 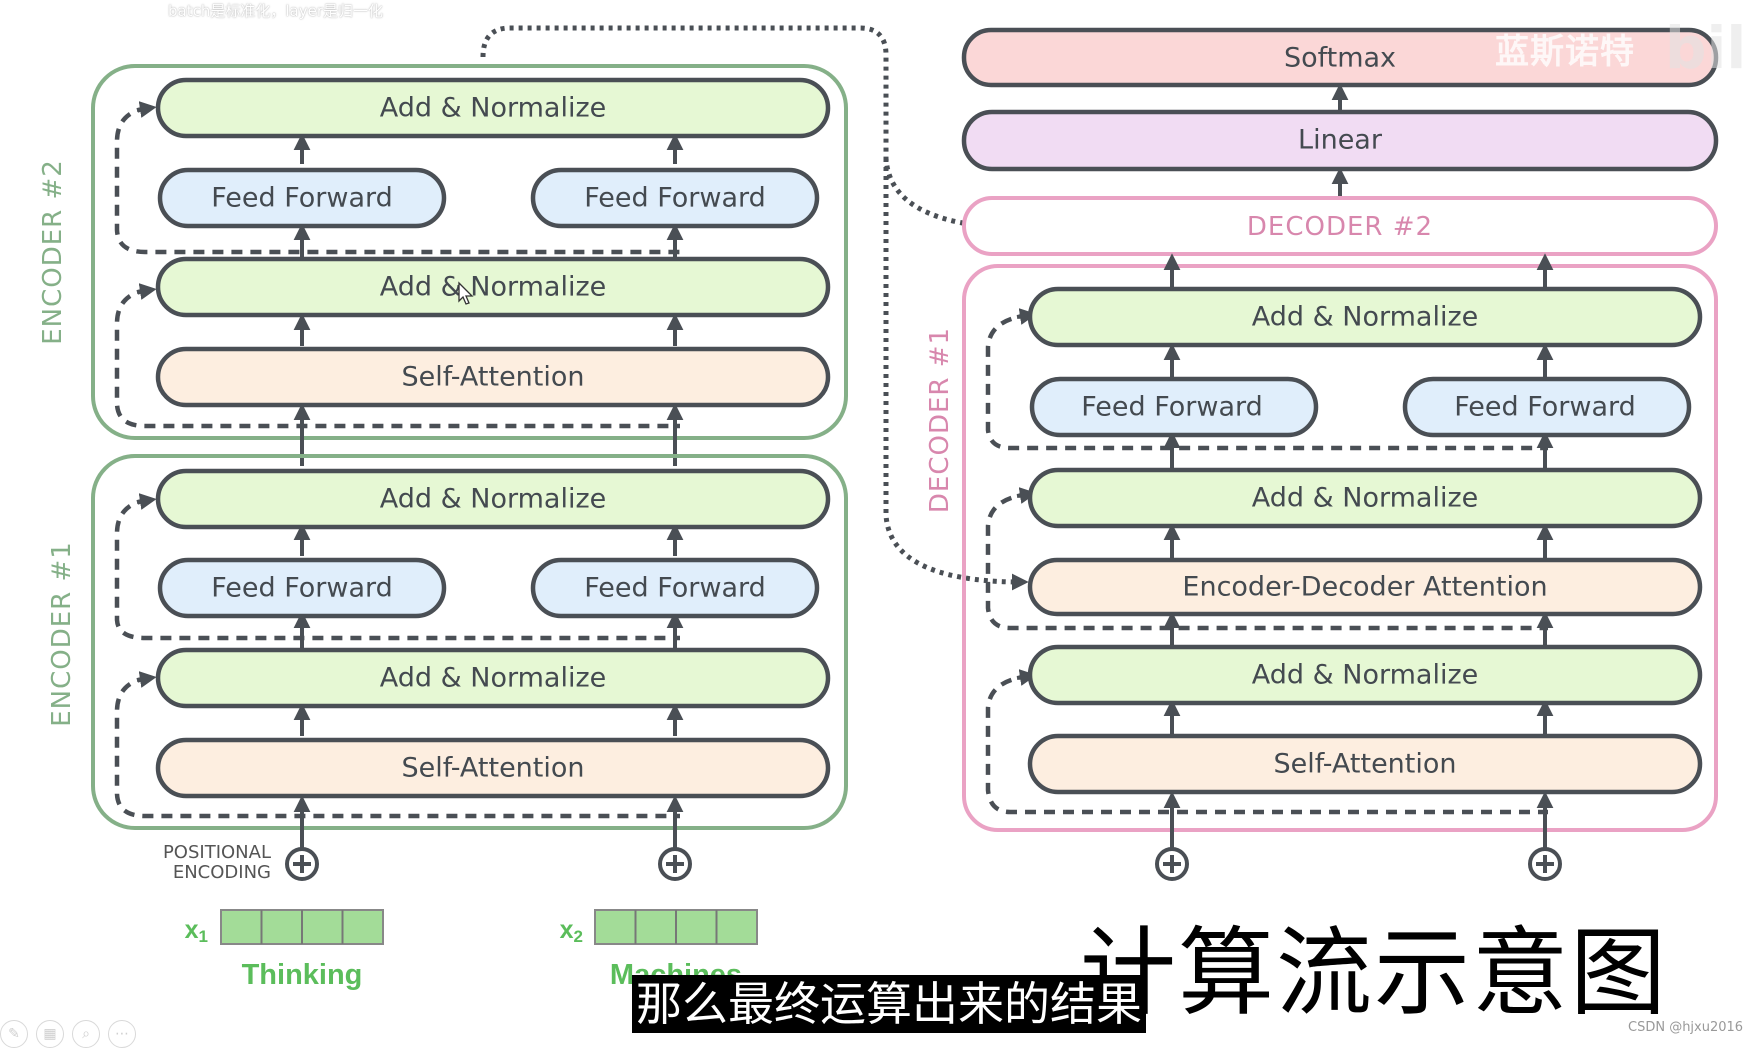 What do you see at coordinates (1374, 973) in the screenshot?
I see `slide-title: 计算流示意图` at bounding box center [1374, 973].